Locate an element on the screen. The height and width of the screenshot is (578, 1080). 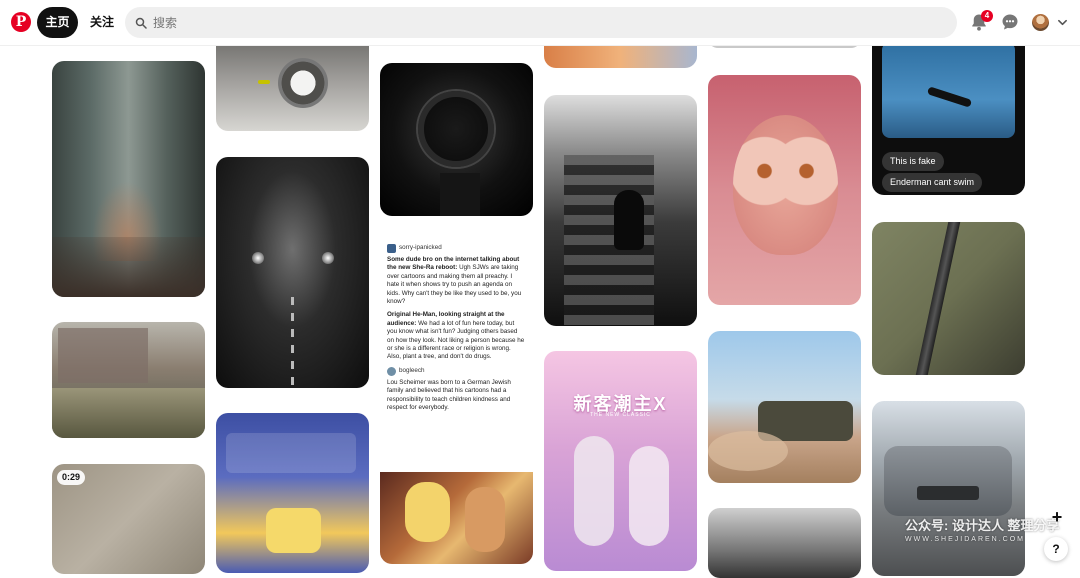
pin-road-streetlight-right is located at coordinates (328, 258).